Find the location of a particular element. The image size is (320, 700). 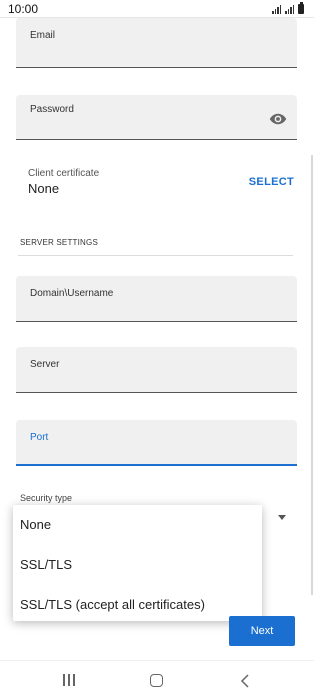

domain-username-label: Domain\Username is located at coordinates (72, 293).